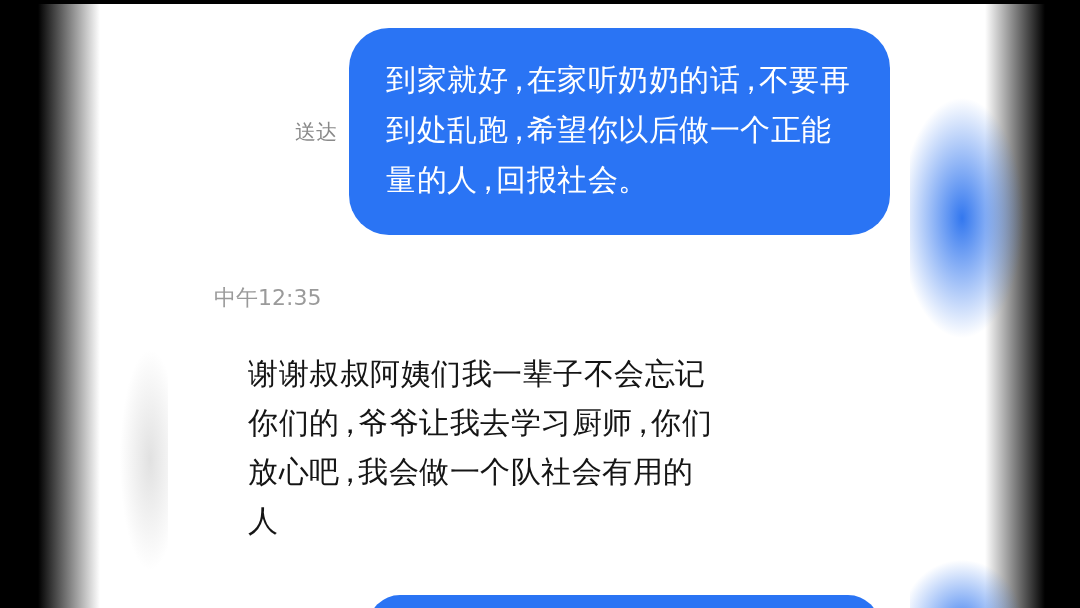 The width and height of the screenshot is (1080, 608). I want to click on timestamp: 中午12:35, so click(268, 298).